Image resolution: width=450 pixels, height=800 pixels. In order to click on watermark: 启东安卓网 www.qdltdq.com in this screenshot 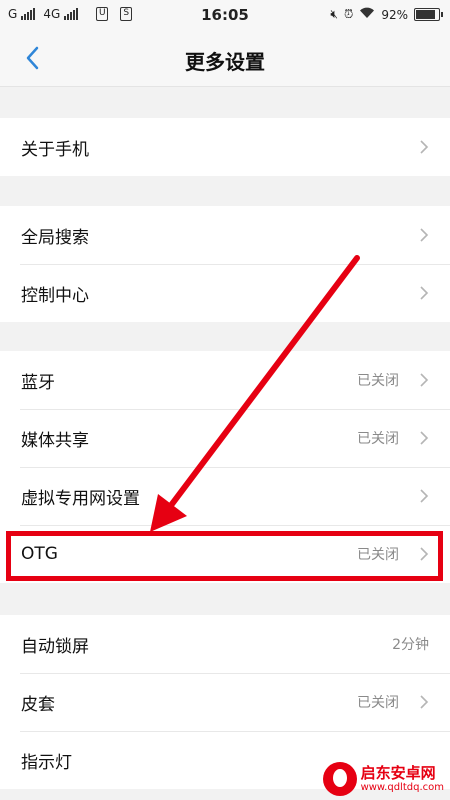, I will do `click(383, 779)`.